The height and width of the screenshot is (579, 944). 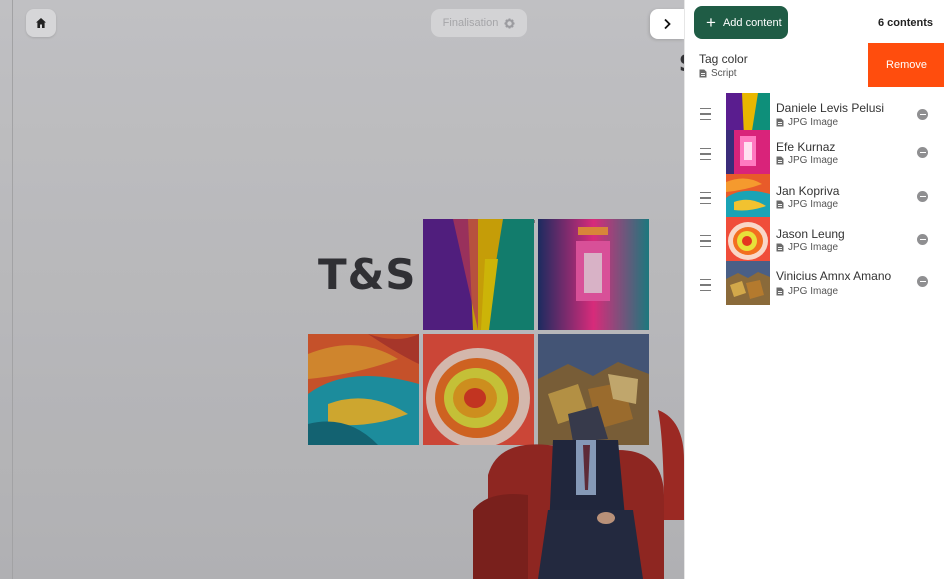 I want to click on home-icon, so click(x=41, y=23).